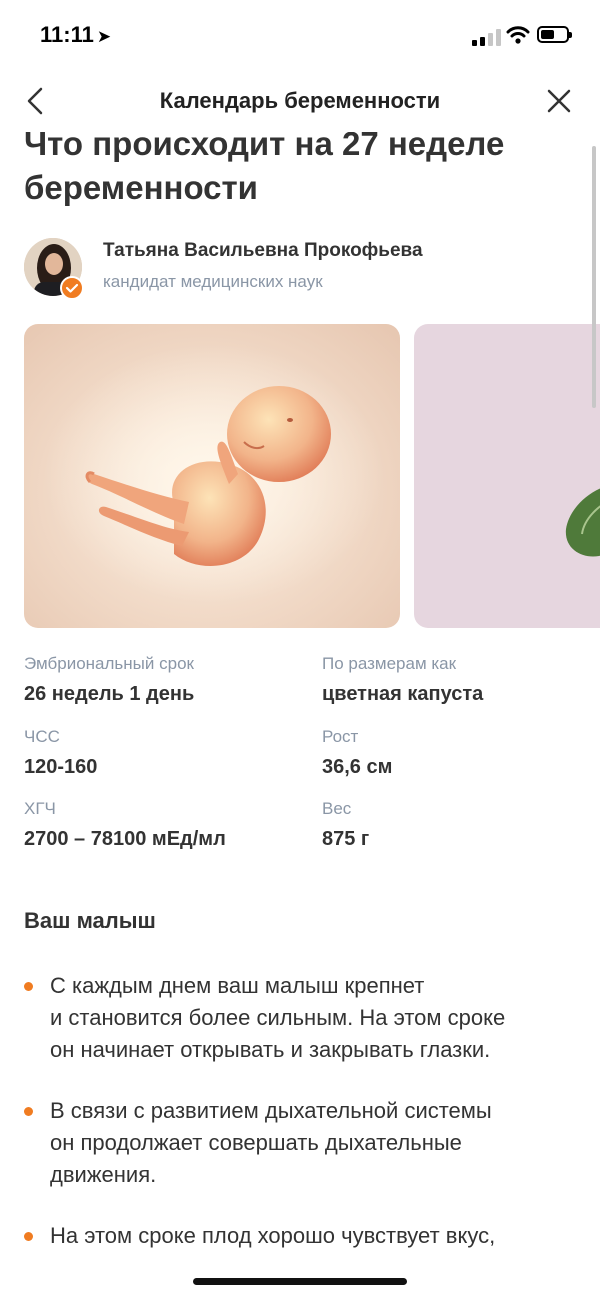 Image resolution: width=600 pixels, height=1297 pixels. I want to click on fact-weight: Вес 875 г, so click(461, 825).